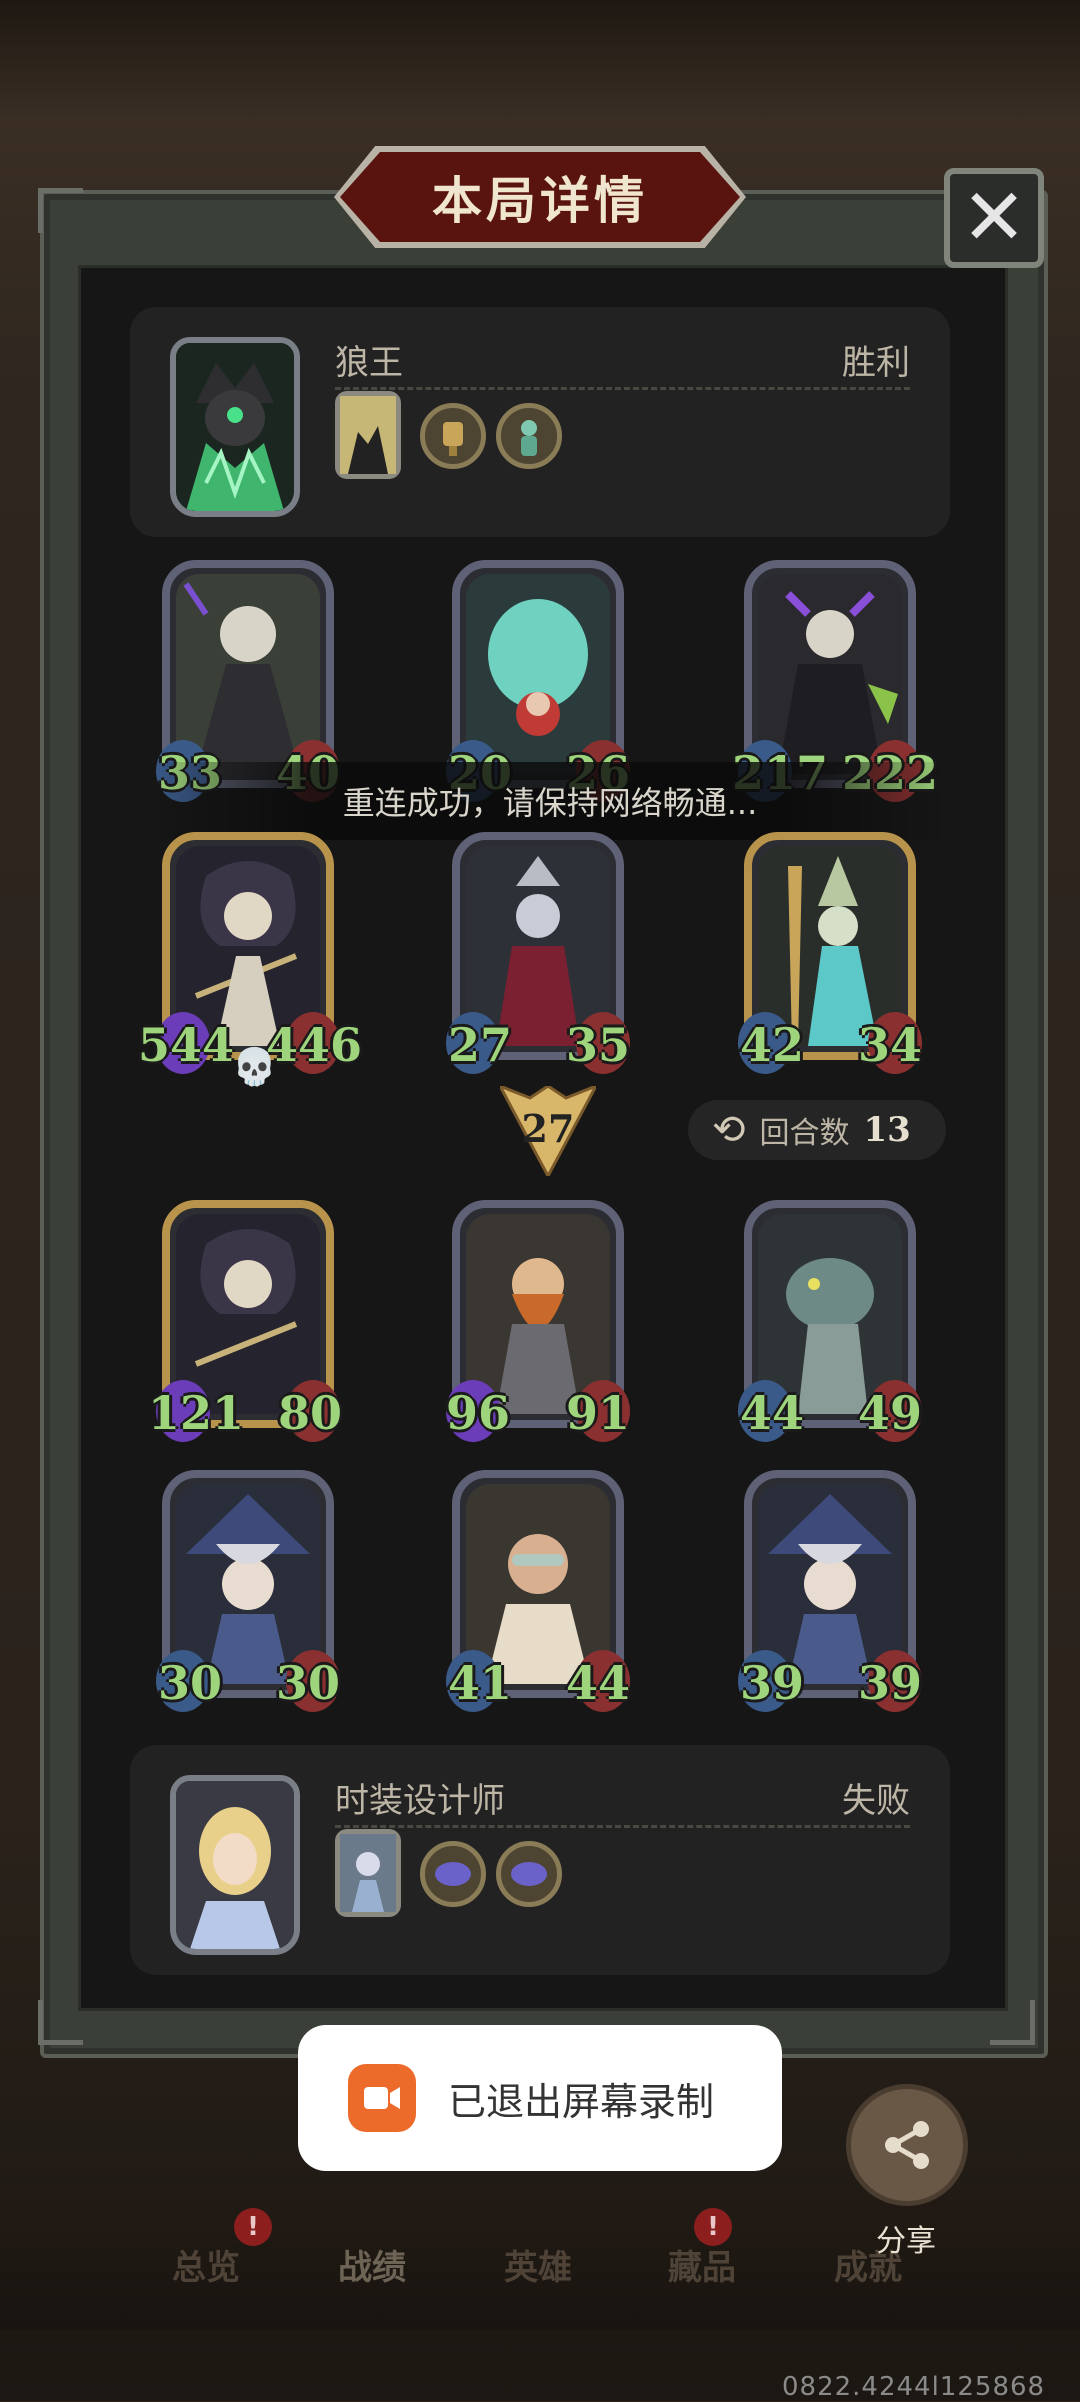 This screenshot has width=1080, height=2402. What do you see at coordinates (804, 1133) in the screenshot?
I see `turn-label: 回合数` at bounding box center [804, 1133].